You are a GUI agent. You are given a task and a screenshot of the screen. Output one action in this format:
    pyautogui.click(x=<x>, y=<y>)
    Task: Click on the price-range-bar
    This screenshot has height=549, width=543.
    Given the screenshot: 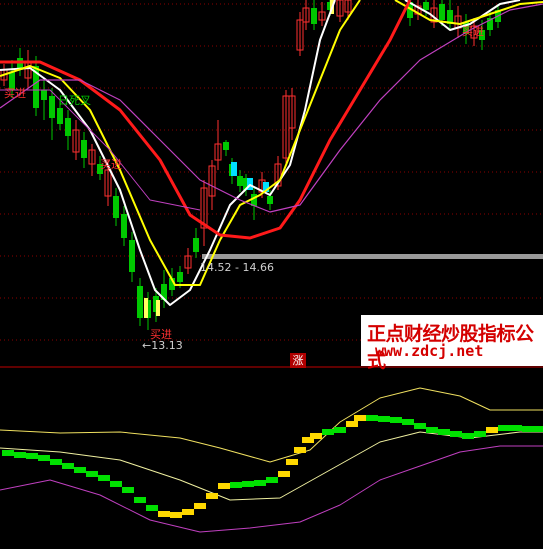 What is the action you would take?
    pyautogui.click(x=372, y=256)
    